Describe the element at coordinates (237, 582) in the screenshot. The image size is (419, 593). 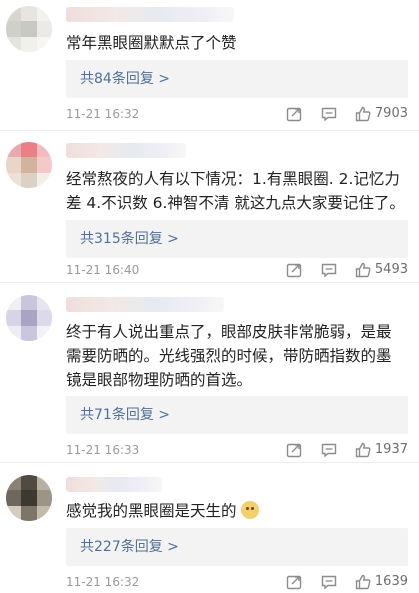
I see `comment-meta: 11-21 16:32 1639` at that location.